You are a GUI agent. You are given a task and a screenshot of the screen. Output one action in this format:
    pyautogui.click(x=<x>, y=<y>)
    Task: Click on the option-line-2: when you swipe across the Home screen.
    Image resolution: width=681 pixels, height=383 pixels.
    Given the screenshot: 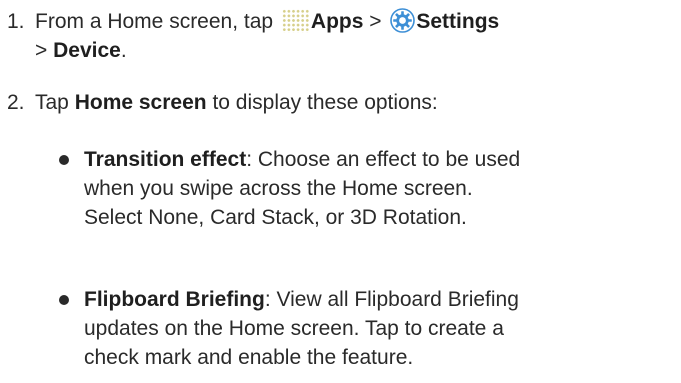 What is the action you would take?
    pyautogui.click(x=278, y=188)
    